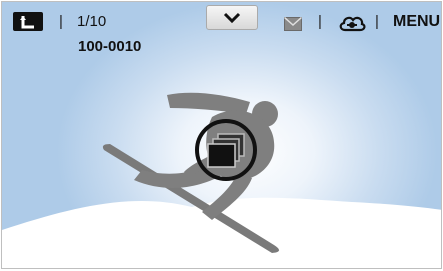  I want to click on menu-button: MENU, so click(416, 22).